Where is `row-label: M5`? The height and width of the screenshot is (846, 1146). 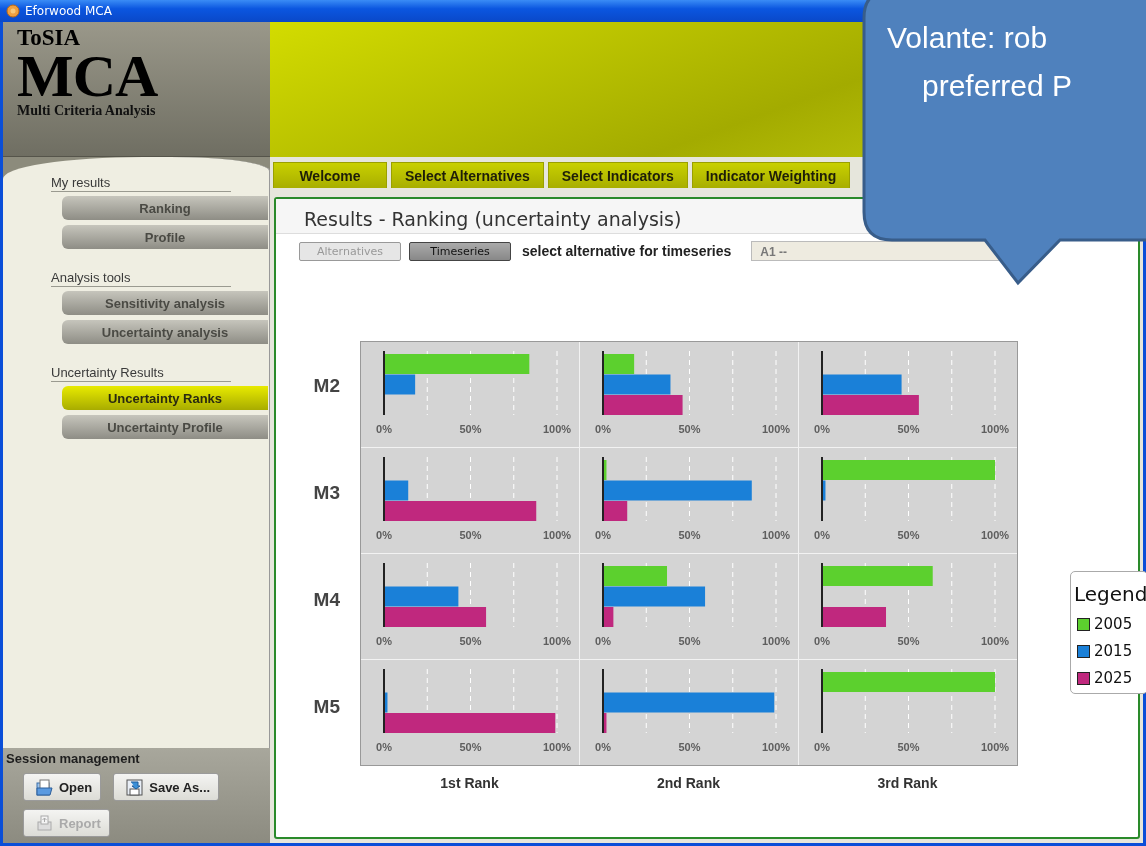
row-label: M5 is located at coordinates (326, 706).